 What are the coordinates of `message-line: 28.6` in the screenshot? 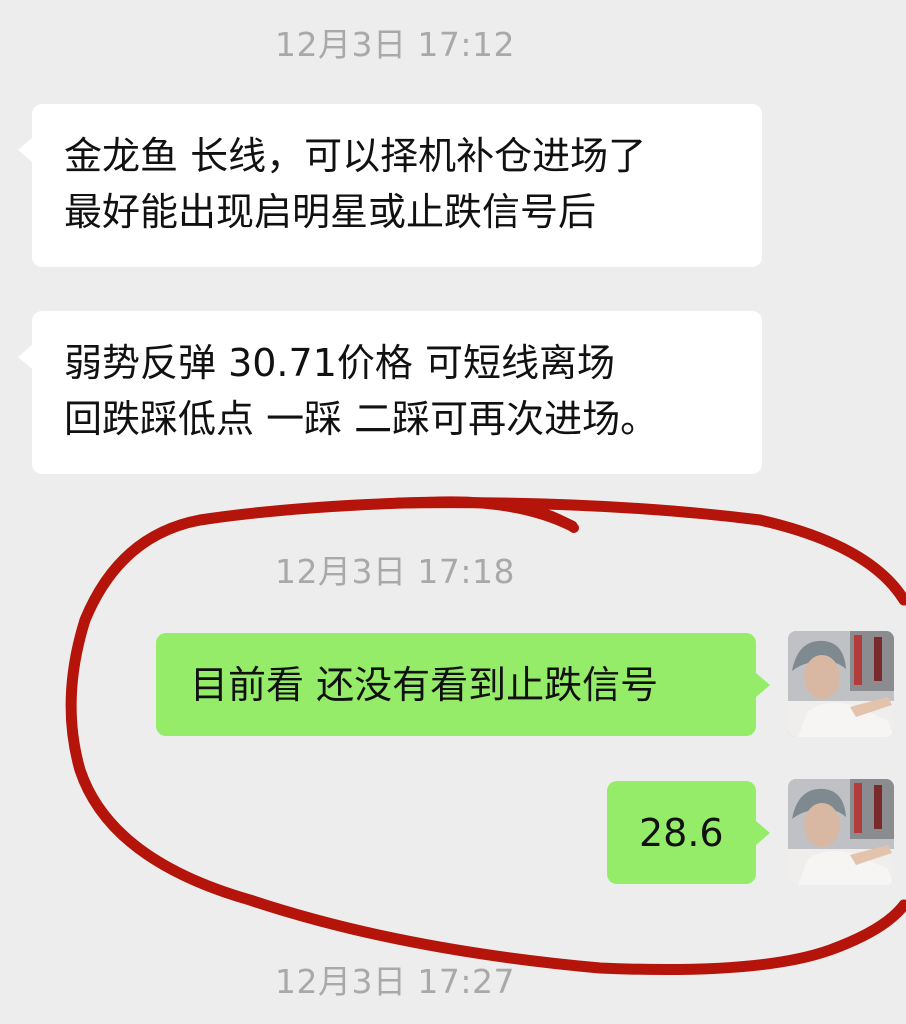 It's located at (681, 833).